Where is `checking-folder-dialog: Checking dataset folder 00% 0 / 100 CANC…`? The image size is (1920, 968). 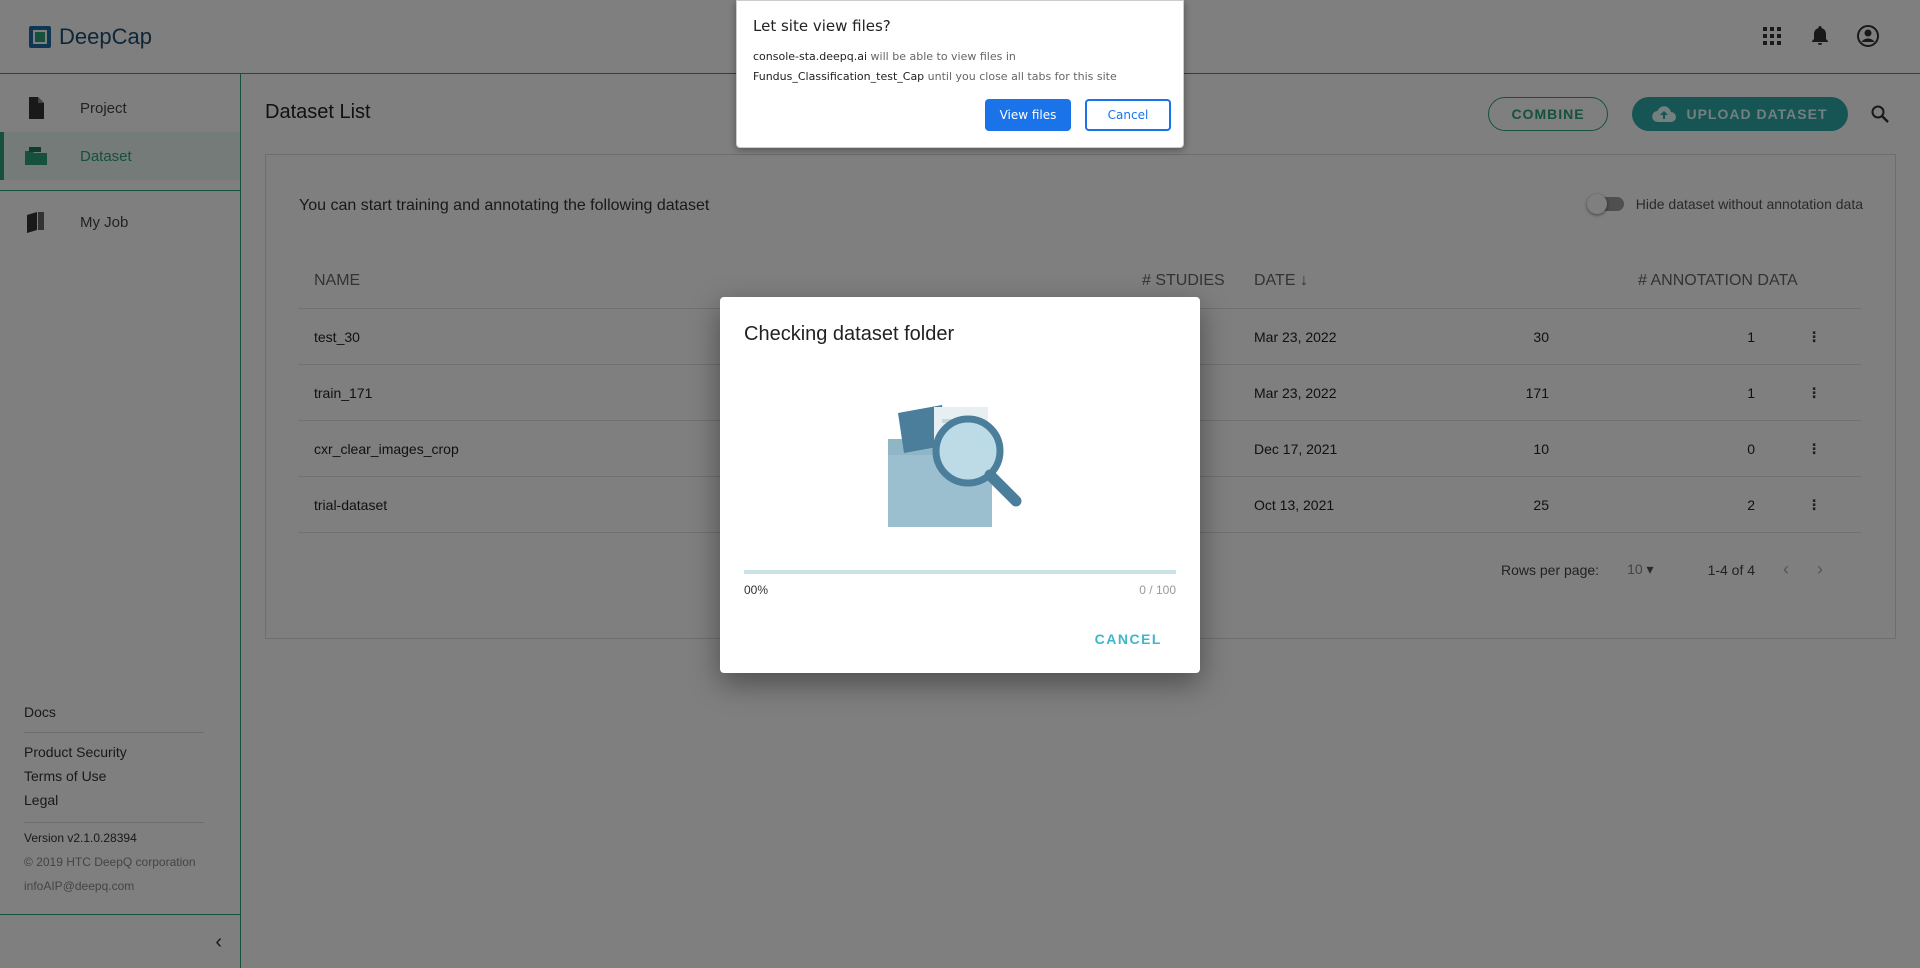 checking-folder-dialog: Checking dataset folder 00% 0 / 100 CANC… is located at coordinates (960, 485).